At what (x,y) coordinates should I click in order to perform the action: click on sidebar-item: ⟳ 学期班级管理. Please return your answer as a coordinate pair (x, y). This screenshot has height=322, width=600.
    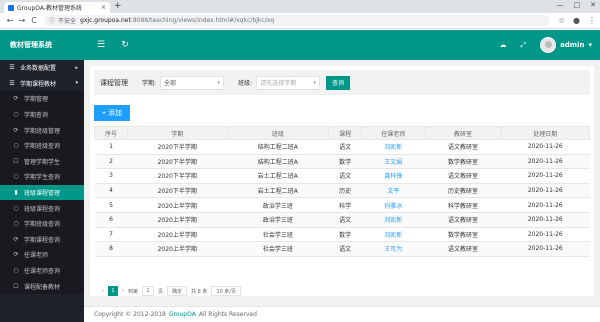
    Looking at the image, I should click on (42, 130).